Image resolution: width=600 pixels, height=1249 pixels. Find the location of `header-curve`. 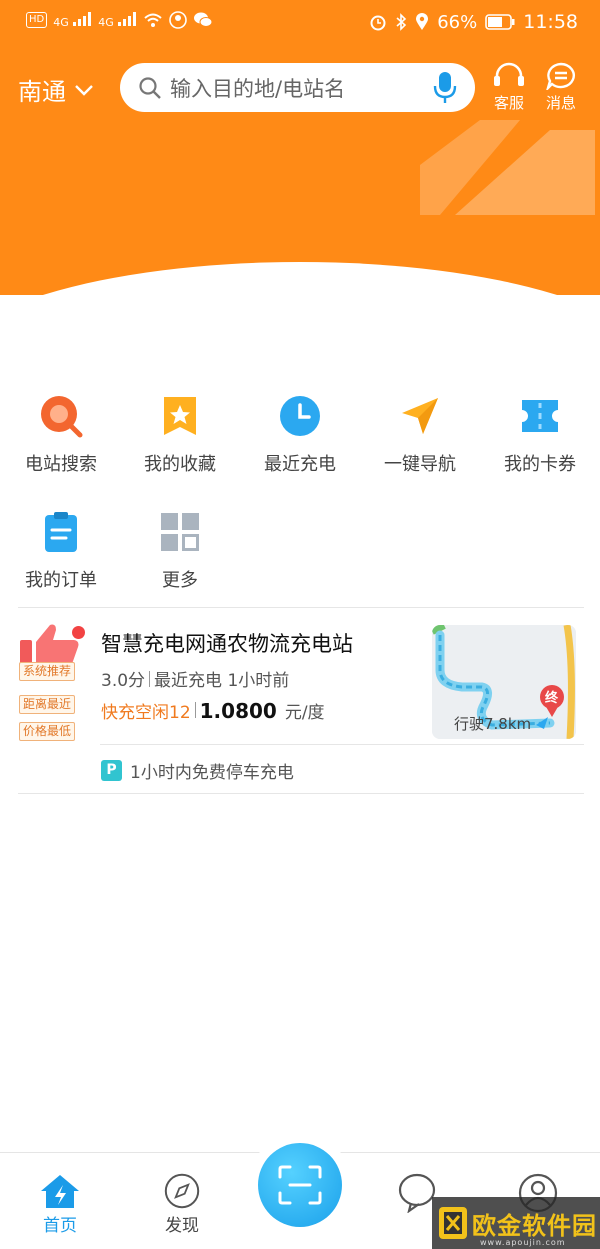

header-curve is located at coordinates (300, 278).